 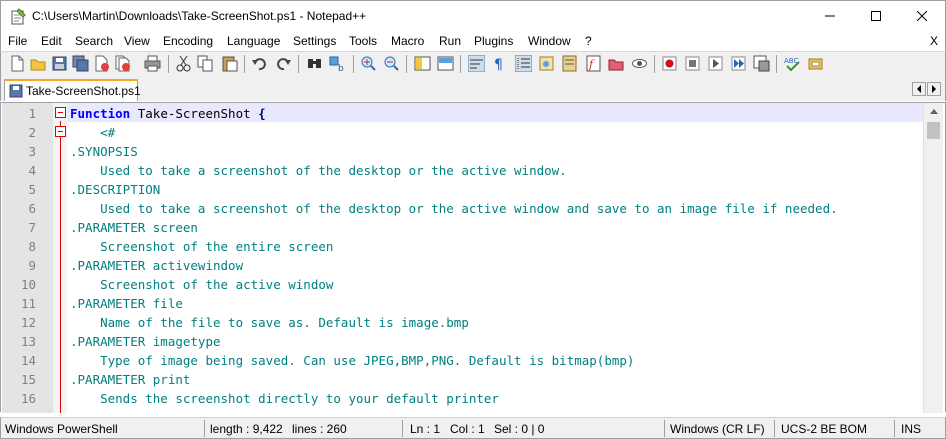 What do you see at coordinates (824, 429) in the screenshot?
I see `status-encoding: UCS-2 BE BOM` at bounding box center [824, 429].